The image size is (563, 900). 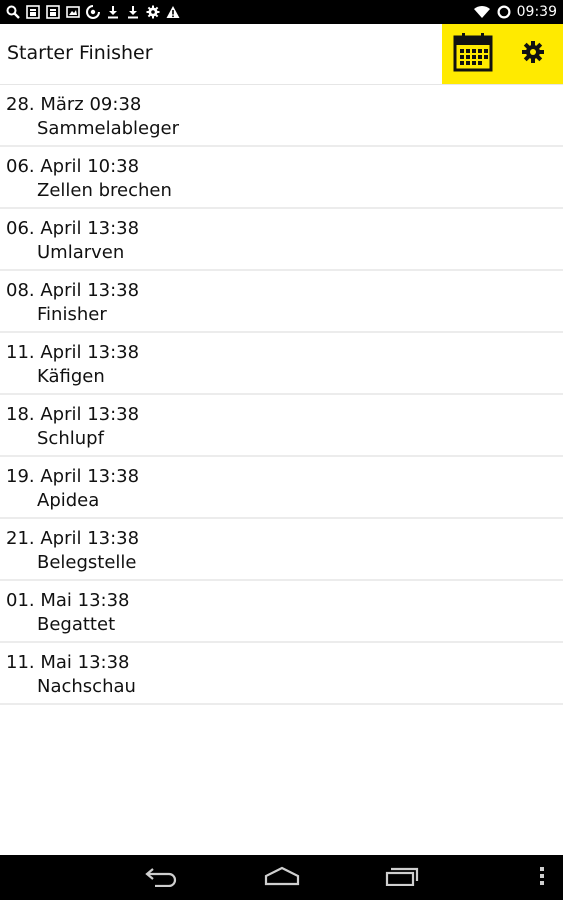 I want to click on status-bar-system: 09:39, so click(x=515, y=12).